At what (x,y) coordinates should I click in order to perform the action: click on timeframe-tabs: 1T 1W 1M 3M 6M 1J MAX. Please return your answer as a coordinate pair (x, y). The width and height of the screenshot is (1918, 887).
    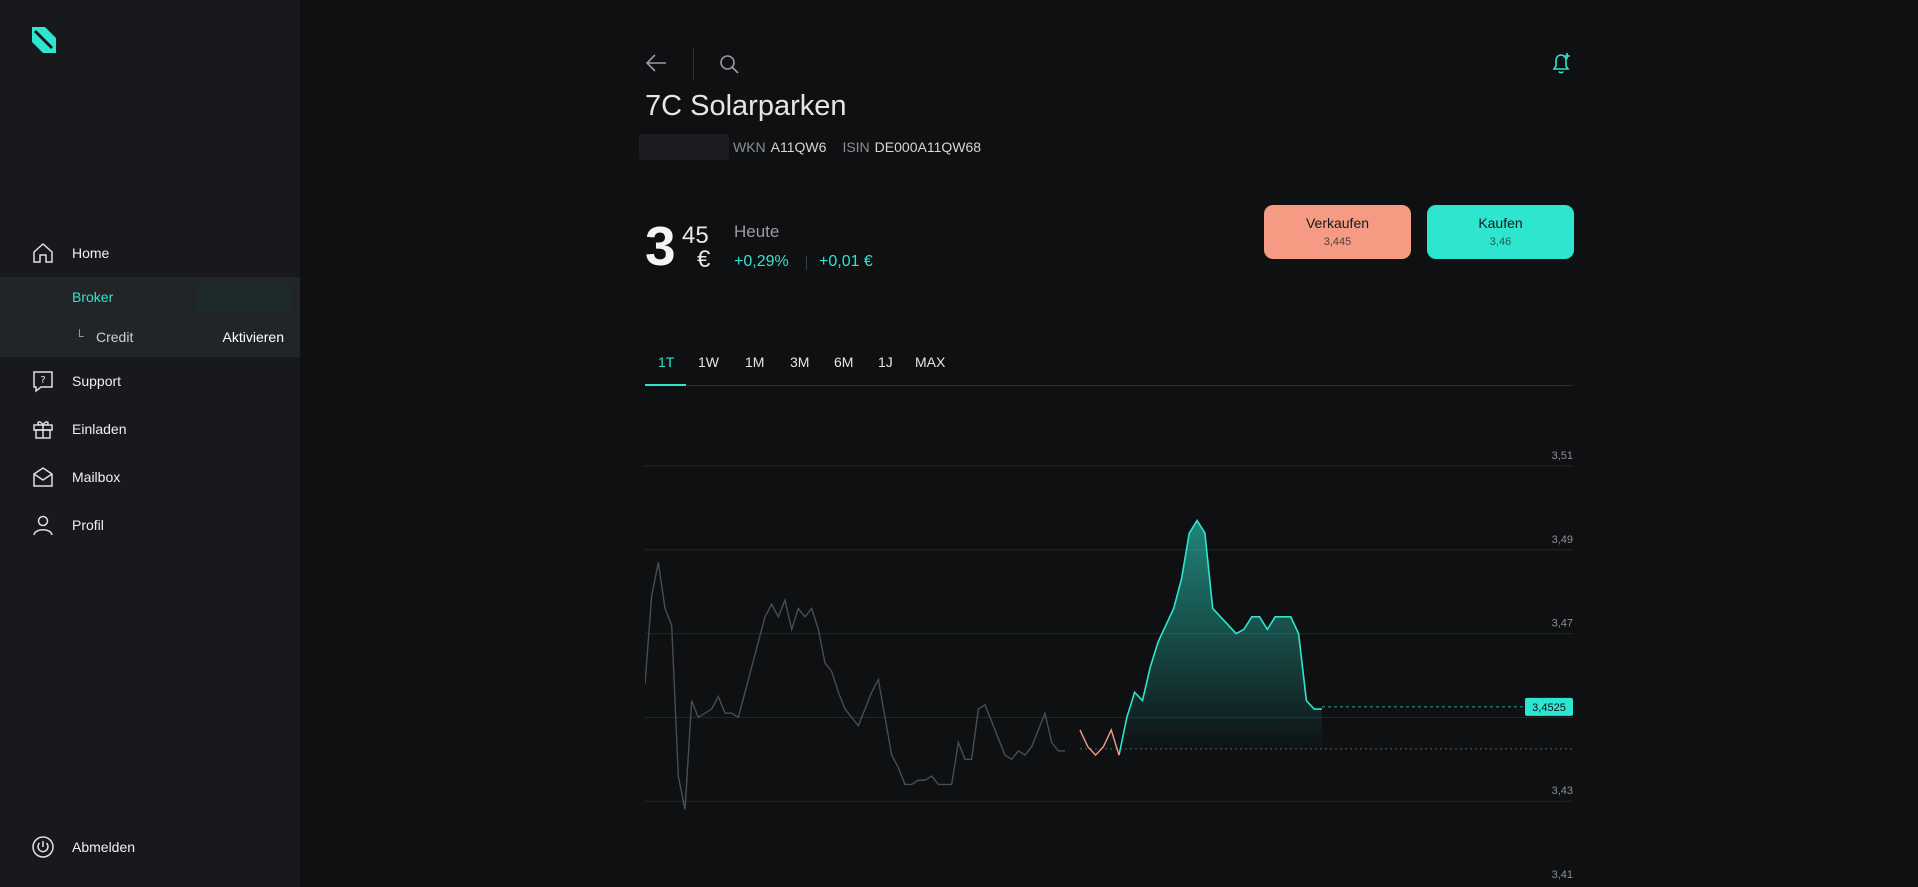
    Looking at the image, I should click on (1109, 362).